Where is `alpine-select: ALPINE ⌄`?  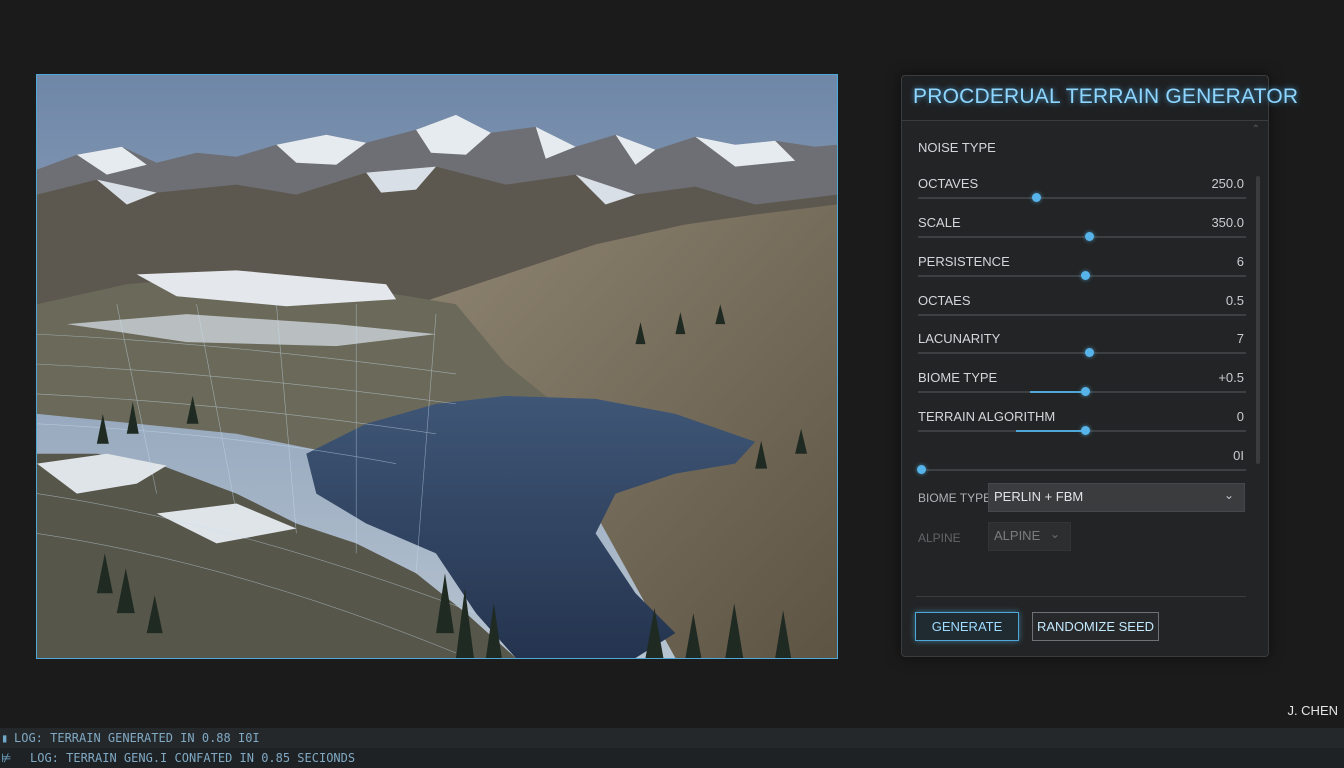 alpine-select: ALPINE ⌄ is located at coordinates (1029, 536).